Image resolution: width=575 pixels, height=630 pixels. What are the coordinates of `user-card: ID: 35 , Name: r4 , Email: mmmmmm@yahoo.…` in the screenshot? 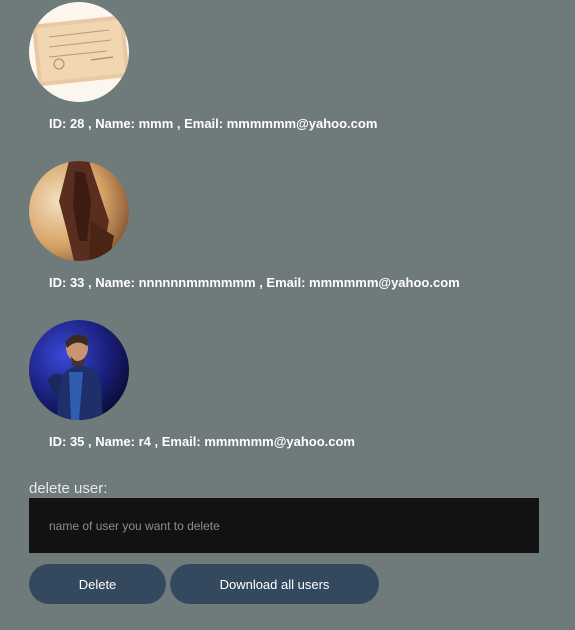 It's located at (192, 384).